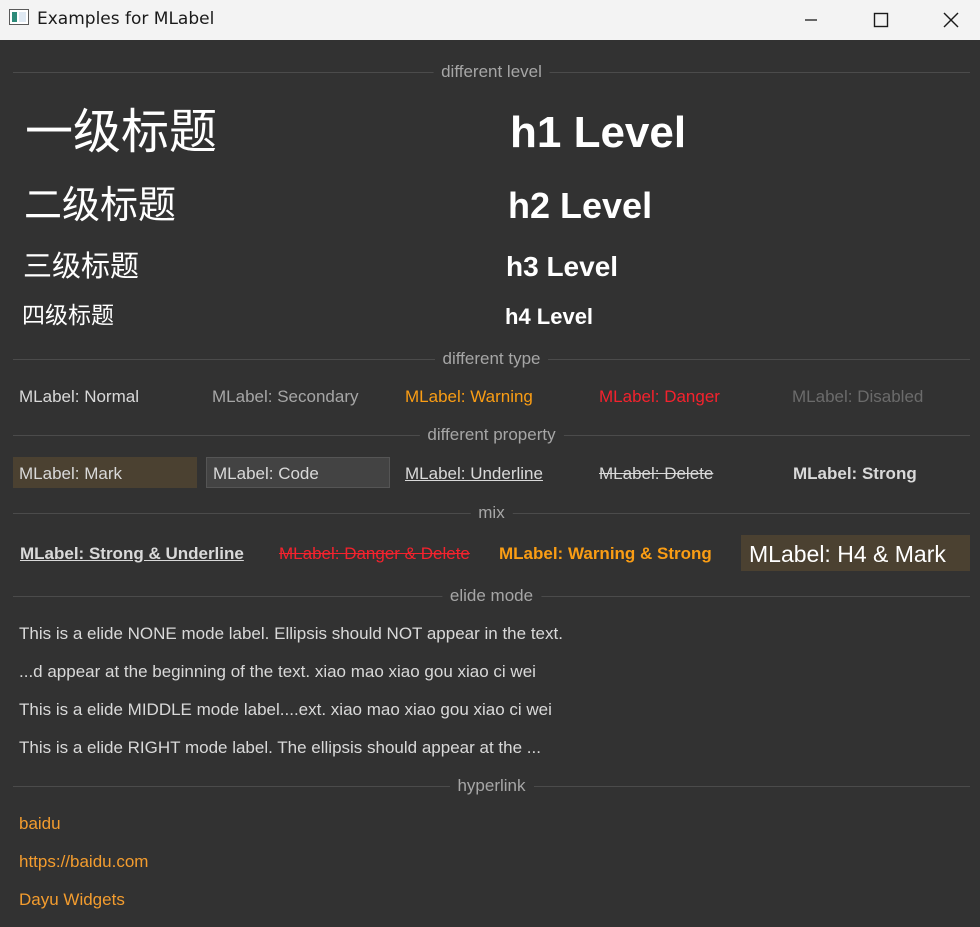  What do you see at coordinates (598, 132) in the screenshot?
I see `heading-en-1: h1 Level` at bounding box center [598, 132].